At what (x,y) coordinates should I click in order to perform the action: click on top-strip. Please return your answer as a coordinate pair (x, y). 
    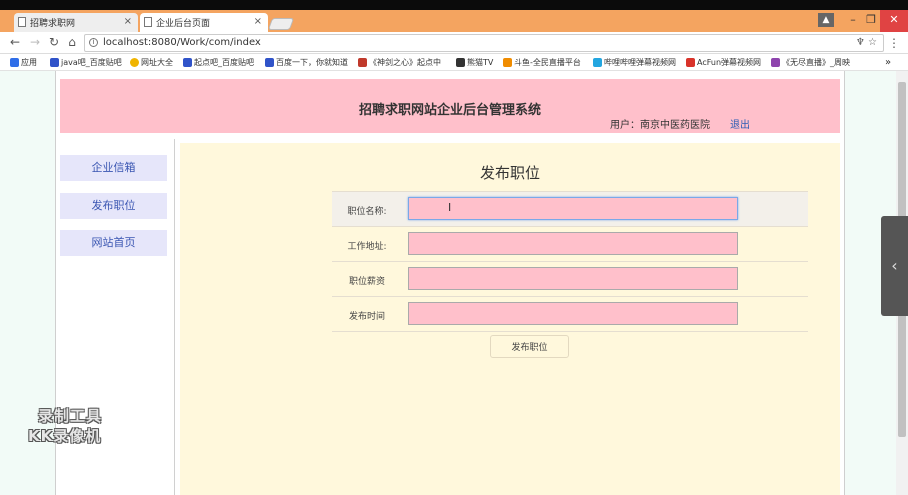
    Looking at the image, I should click on (454, 5).